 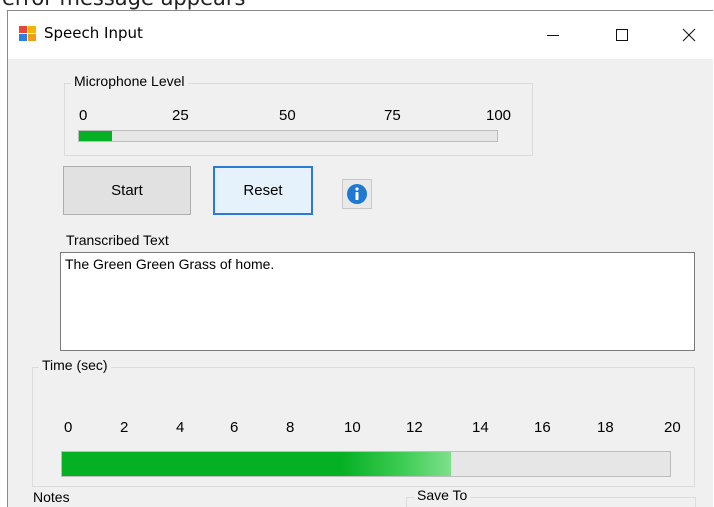 What do you see at coordinates (96, 136) in the screenshot?
I see `microphone-level-fill` at bounding box center [96, 136].